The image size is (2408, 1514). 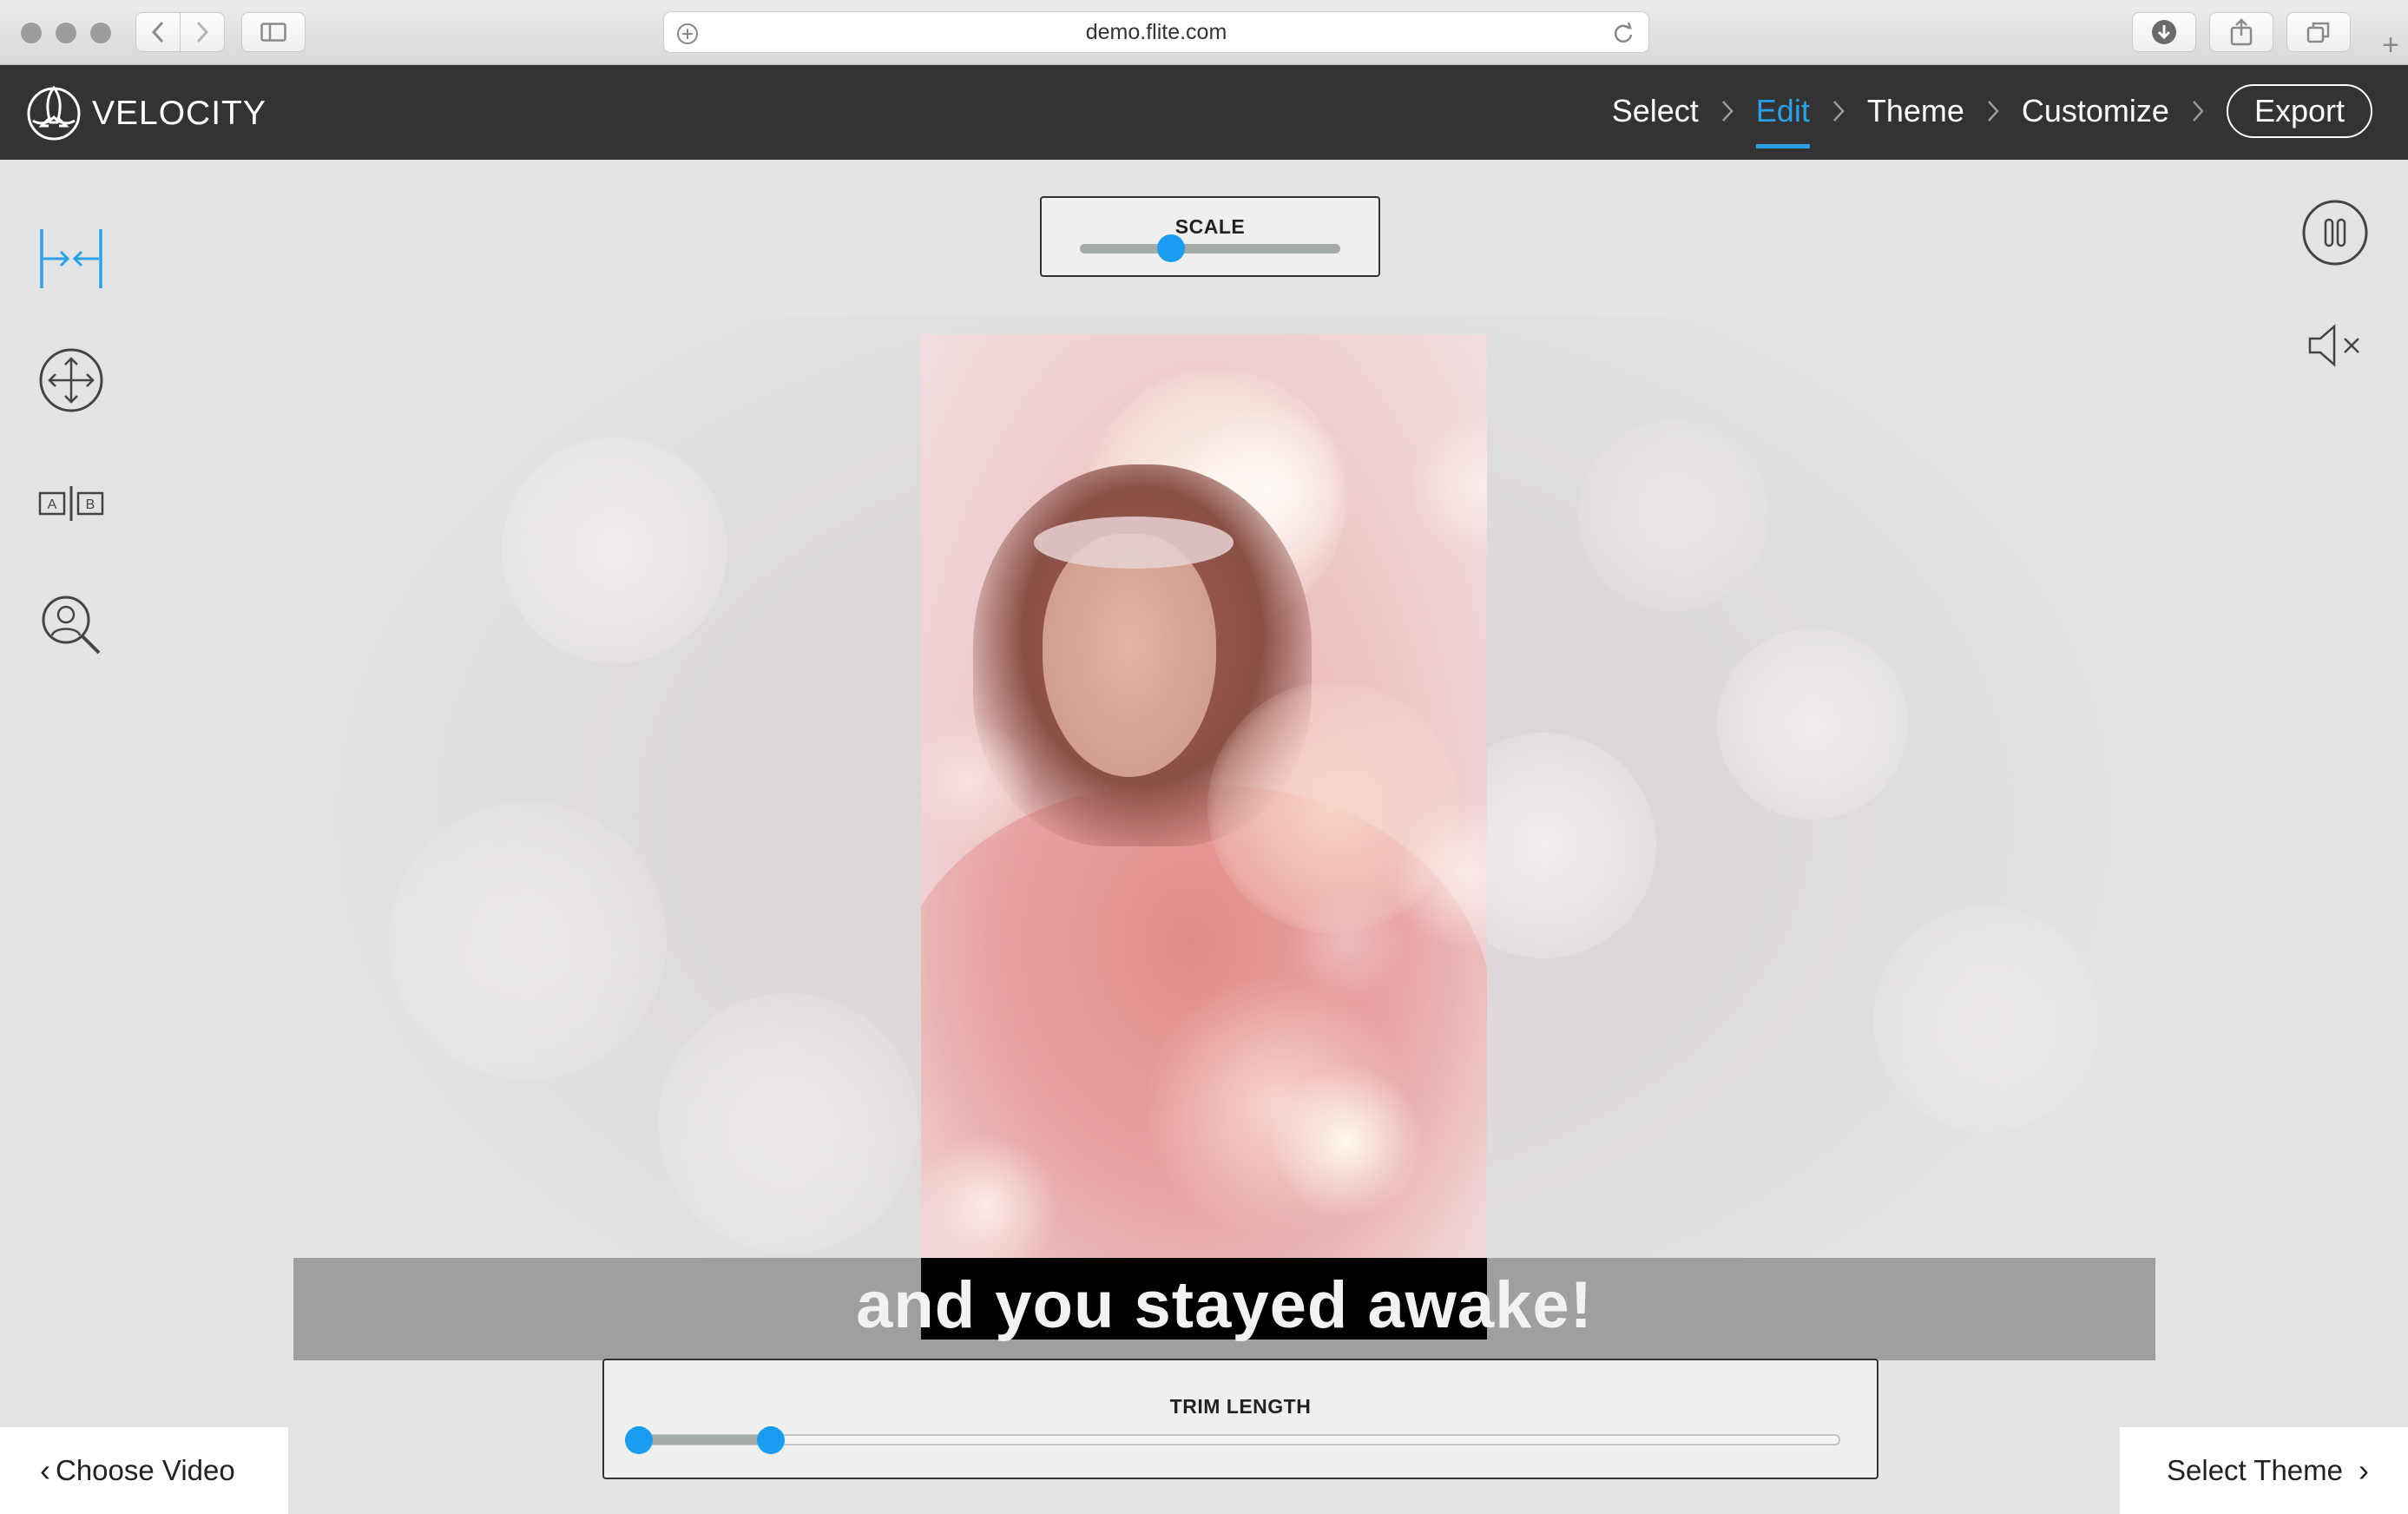 I want to click on choose-video-button: ‹ Choose Video, so click(x=144, y=1470).